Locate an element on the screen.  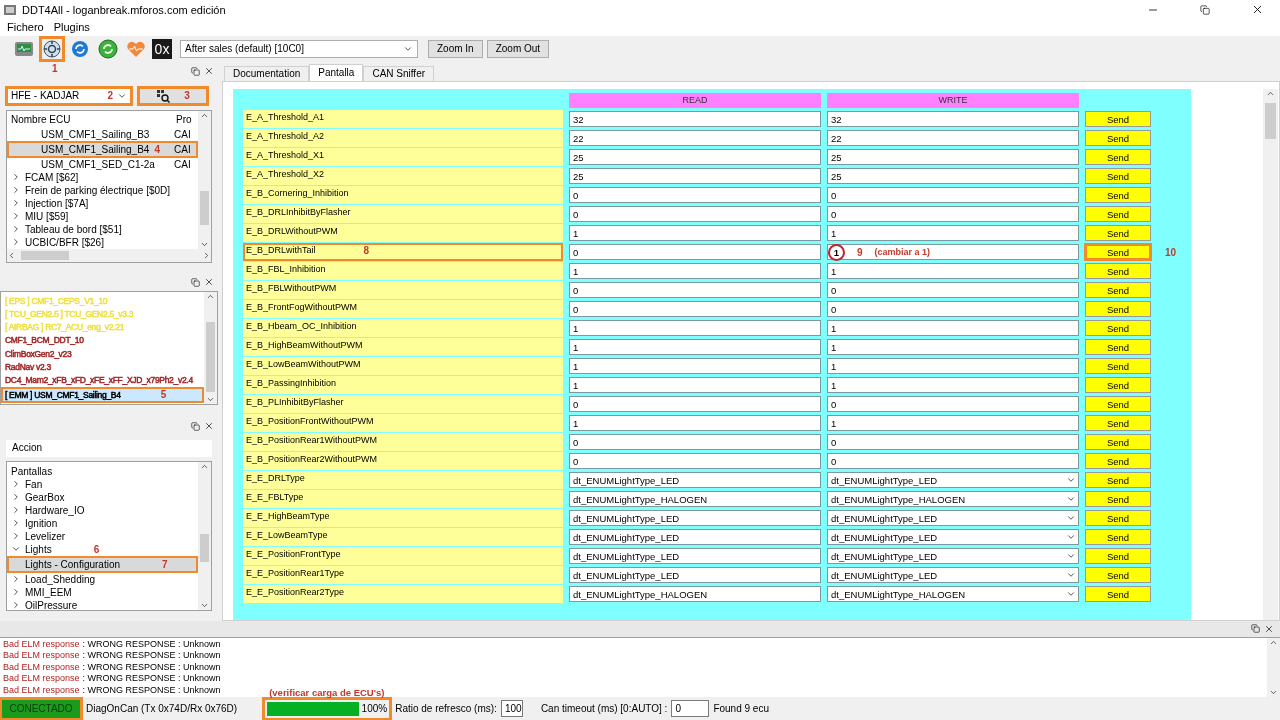
action-field: Accion is located at coordinates (109, 448).